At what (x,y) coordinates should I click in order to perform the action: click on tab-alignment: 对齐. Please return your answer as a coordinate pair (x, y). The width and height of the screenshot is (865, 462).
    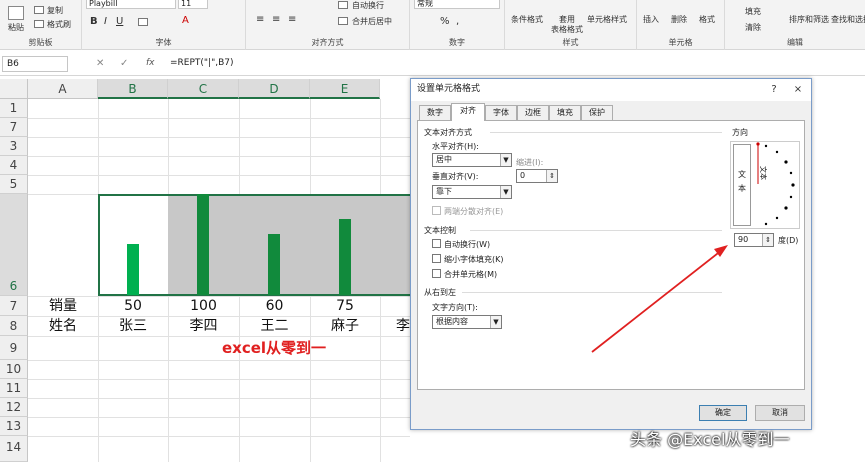
    Looking at the image, I should click on (468, 112).